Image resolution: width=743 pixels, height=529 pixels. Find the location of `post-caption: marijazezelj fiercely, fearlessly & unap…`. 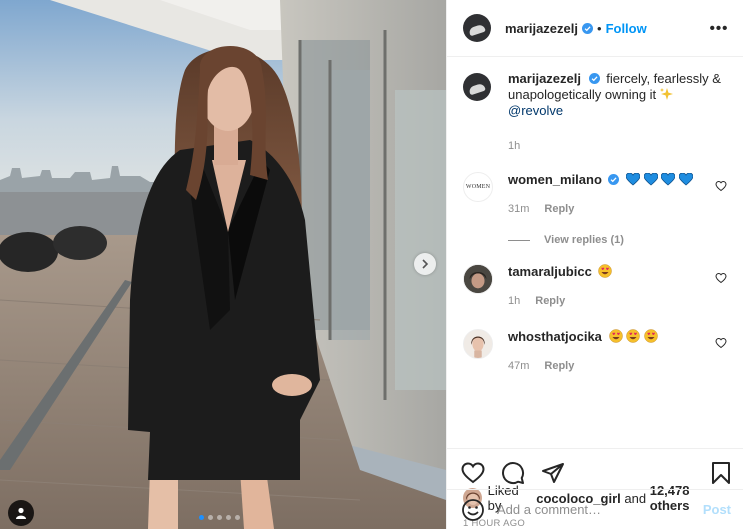

post-caption: marijazezelj fiercely, fearlessly & unap… is located at coordinates (595, 112).